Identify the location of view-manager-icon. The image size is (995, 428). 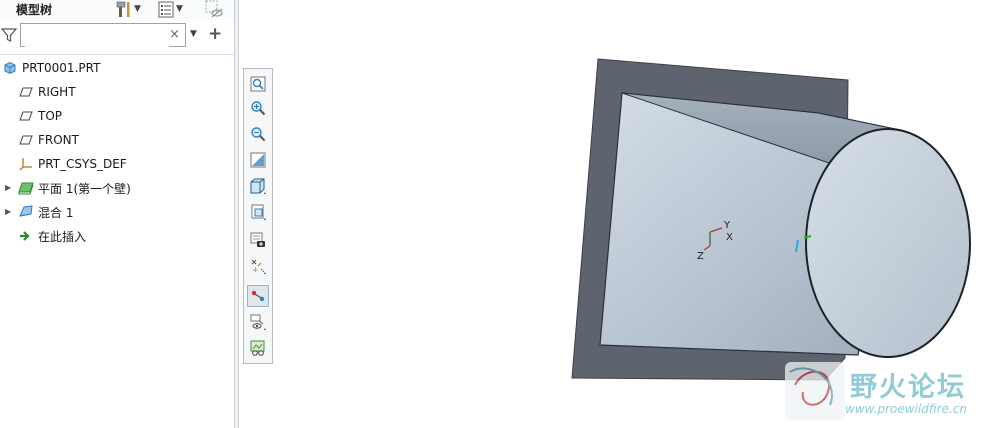
(257, 239).